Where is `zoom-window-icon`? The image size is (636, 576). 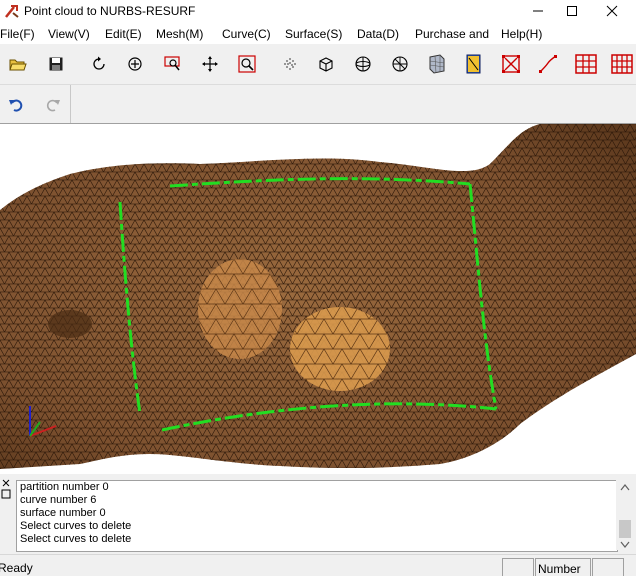 zoom-window-icon is located at coordinates (172, 63).